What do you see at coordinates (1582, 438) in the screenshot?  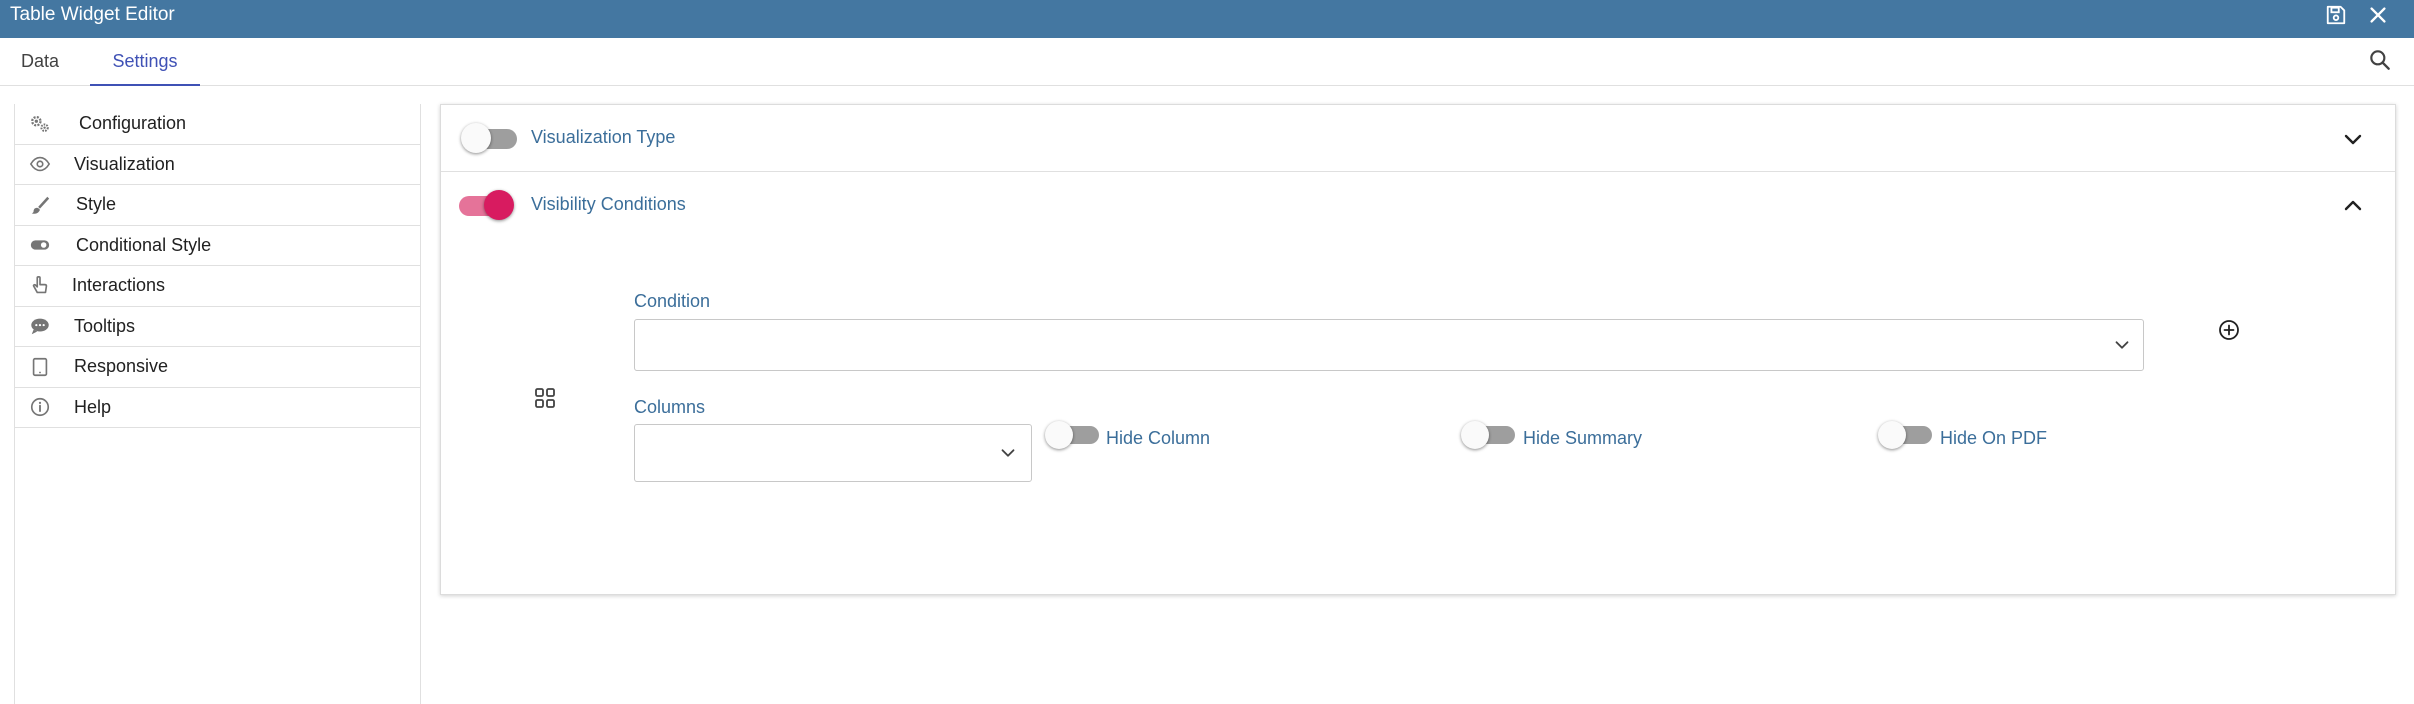 I see `hide-summary-label: Hide Summary` at bounding box center [1582, 438].